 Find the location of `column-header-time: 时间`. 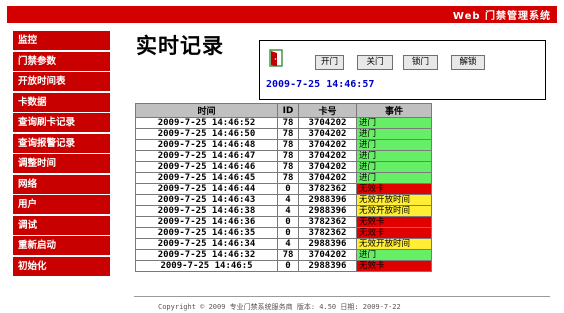

column-header-time: 时间 is located at coordinates (206, 110).